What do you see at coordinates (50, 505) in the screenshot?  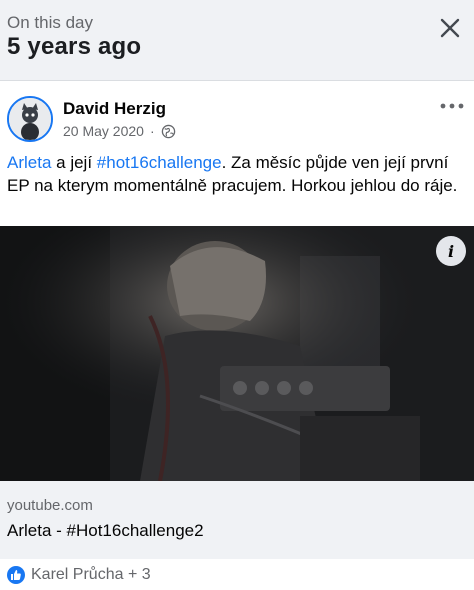 I see `link-domain: youtube.com` at bounding box center [50, 505].